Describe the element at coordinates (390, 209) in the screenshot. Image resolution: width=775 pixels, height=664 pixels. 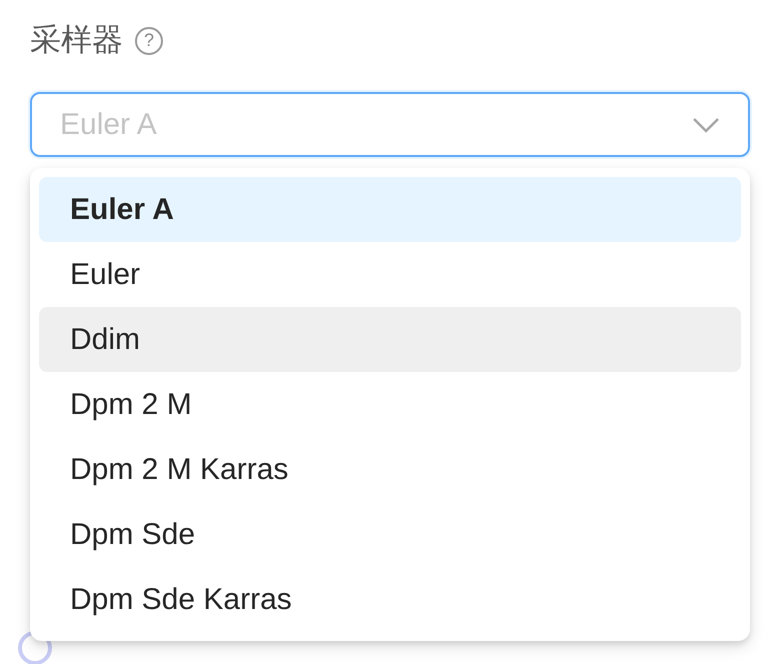
I see `dropdown-option: Euler A` at that location.